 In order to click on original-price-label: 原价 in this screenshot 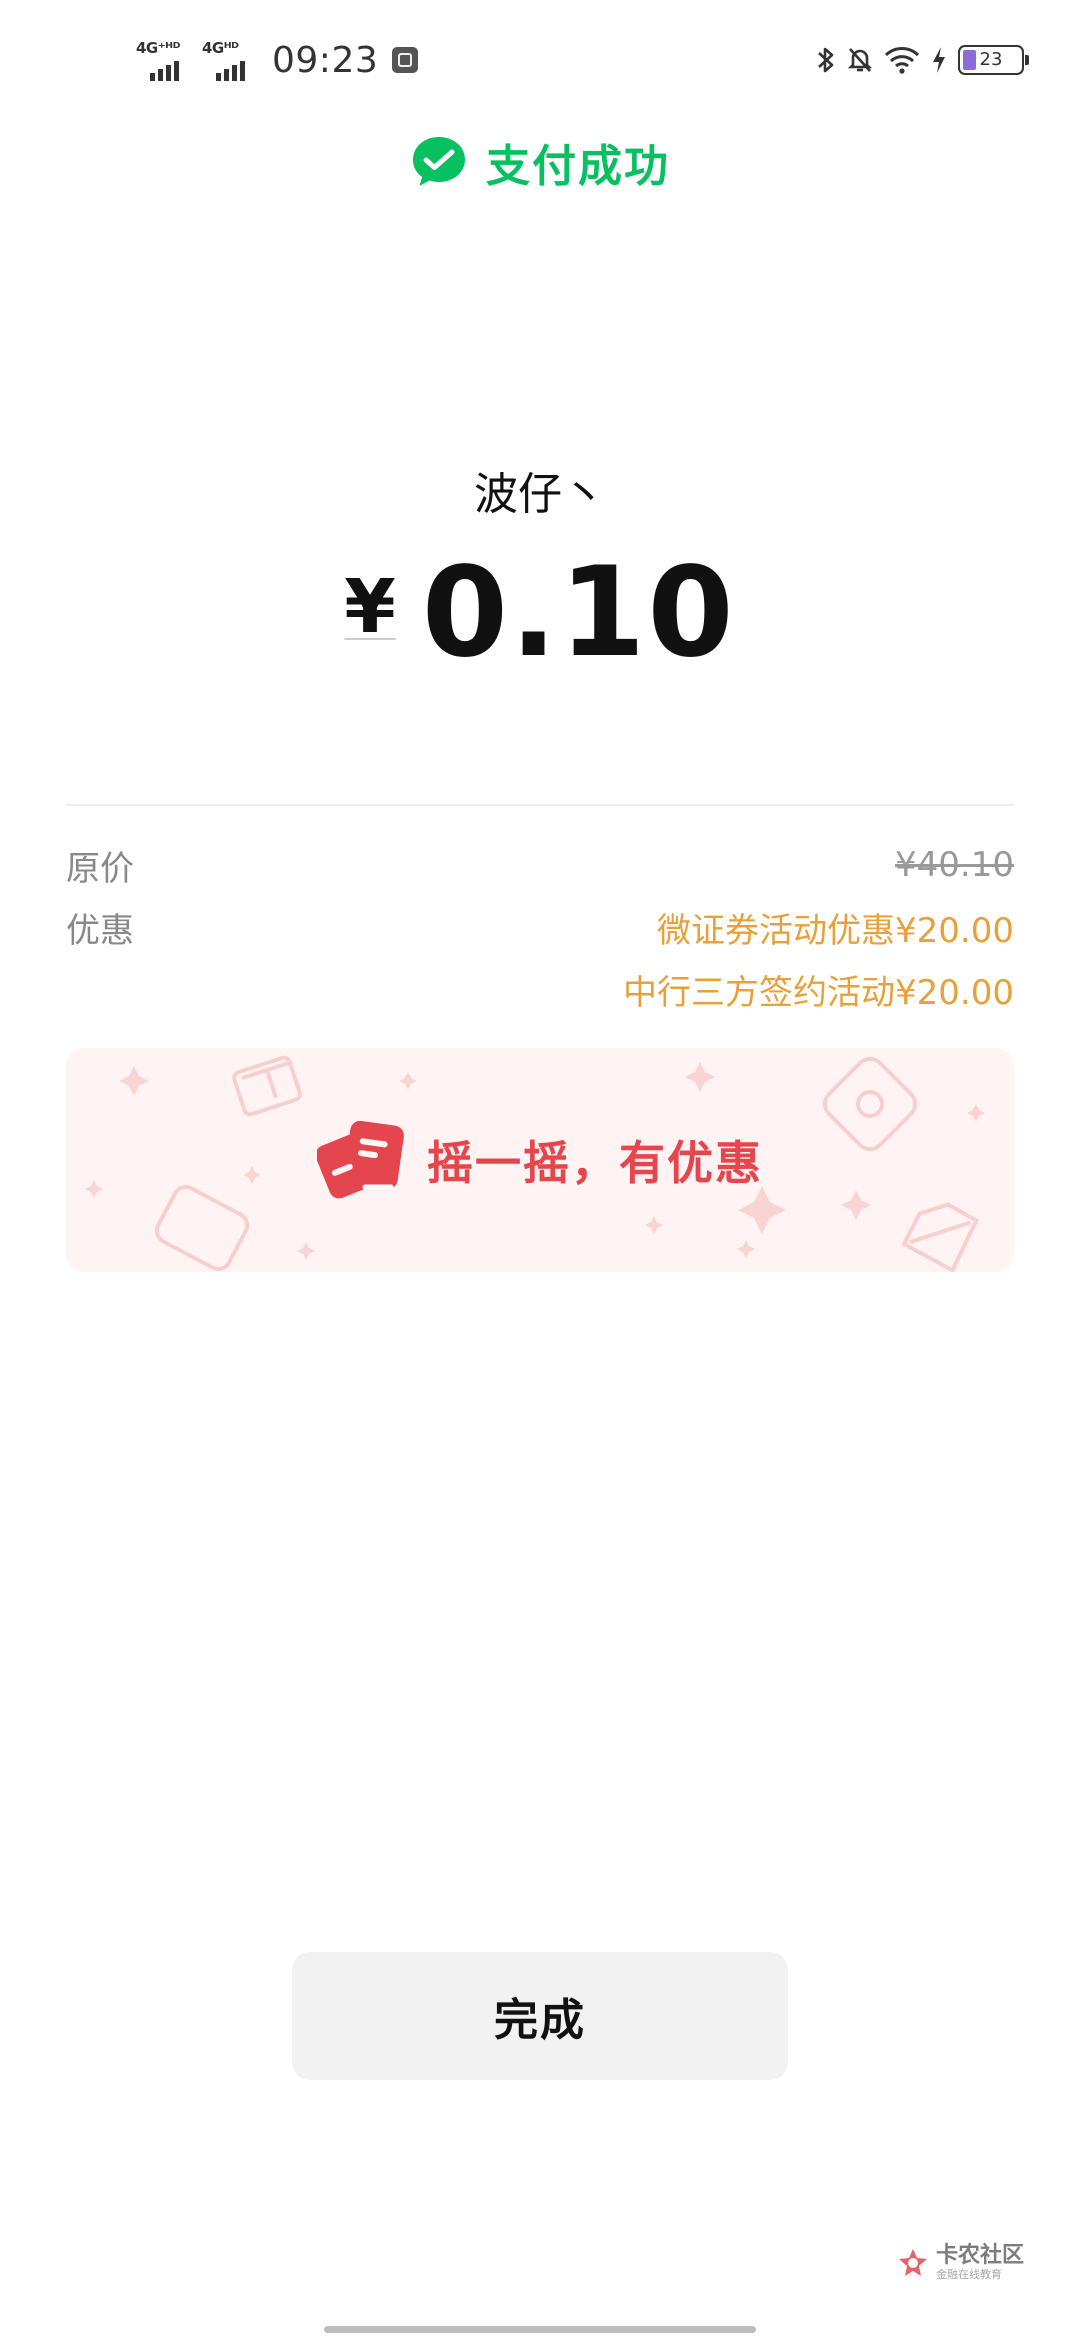, I will do `click(100, 868)`.